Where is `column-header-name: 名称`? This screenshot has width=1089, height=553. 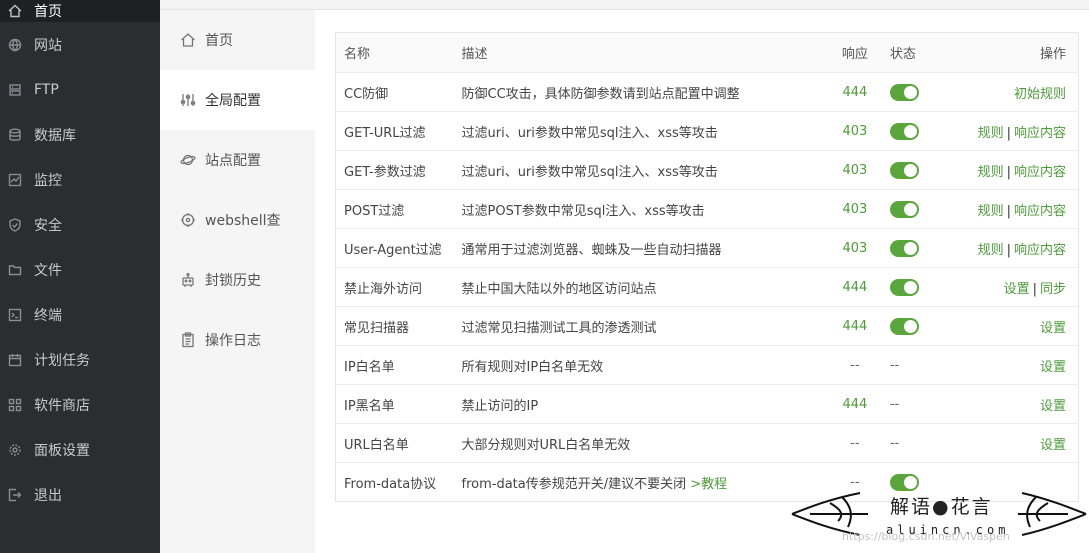 column-header-name: 名称 is located at coordinates (394, 52).